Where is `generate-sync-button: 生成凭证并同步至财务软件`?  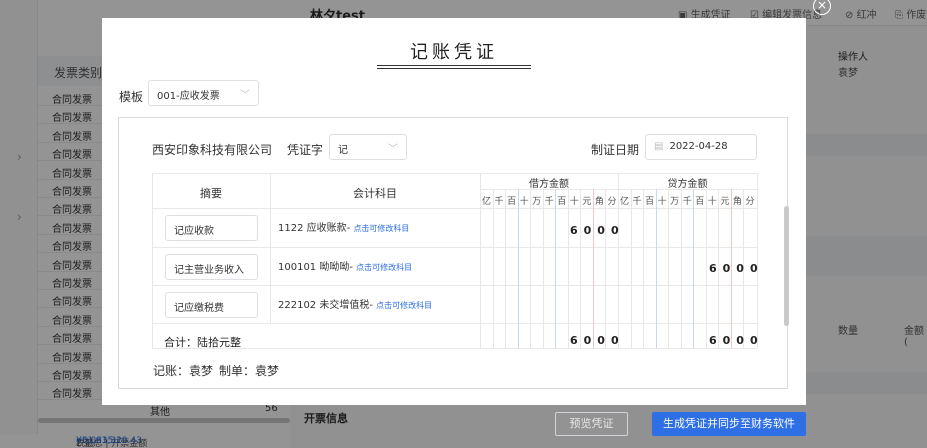
generate-sync-button: 生成凭证并同步至财务软件 is located at coordinates (729, 424).